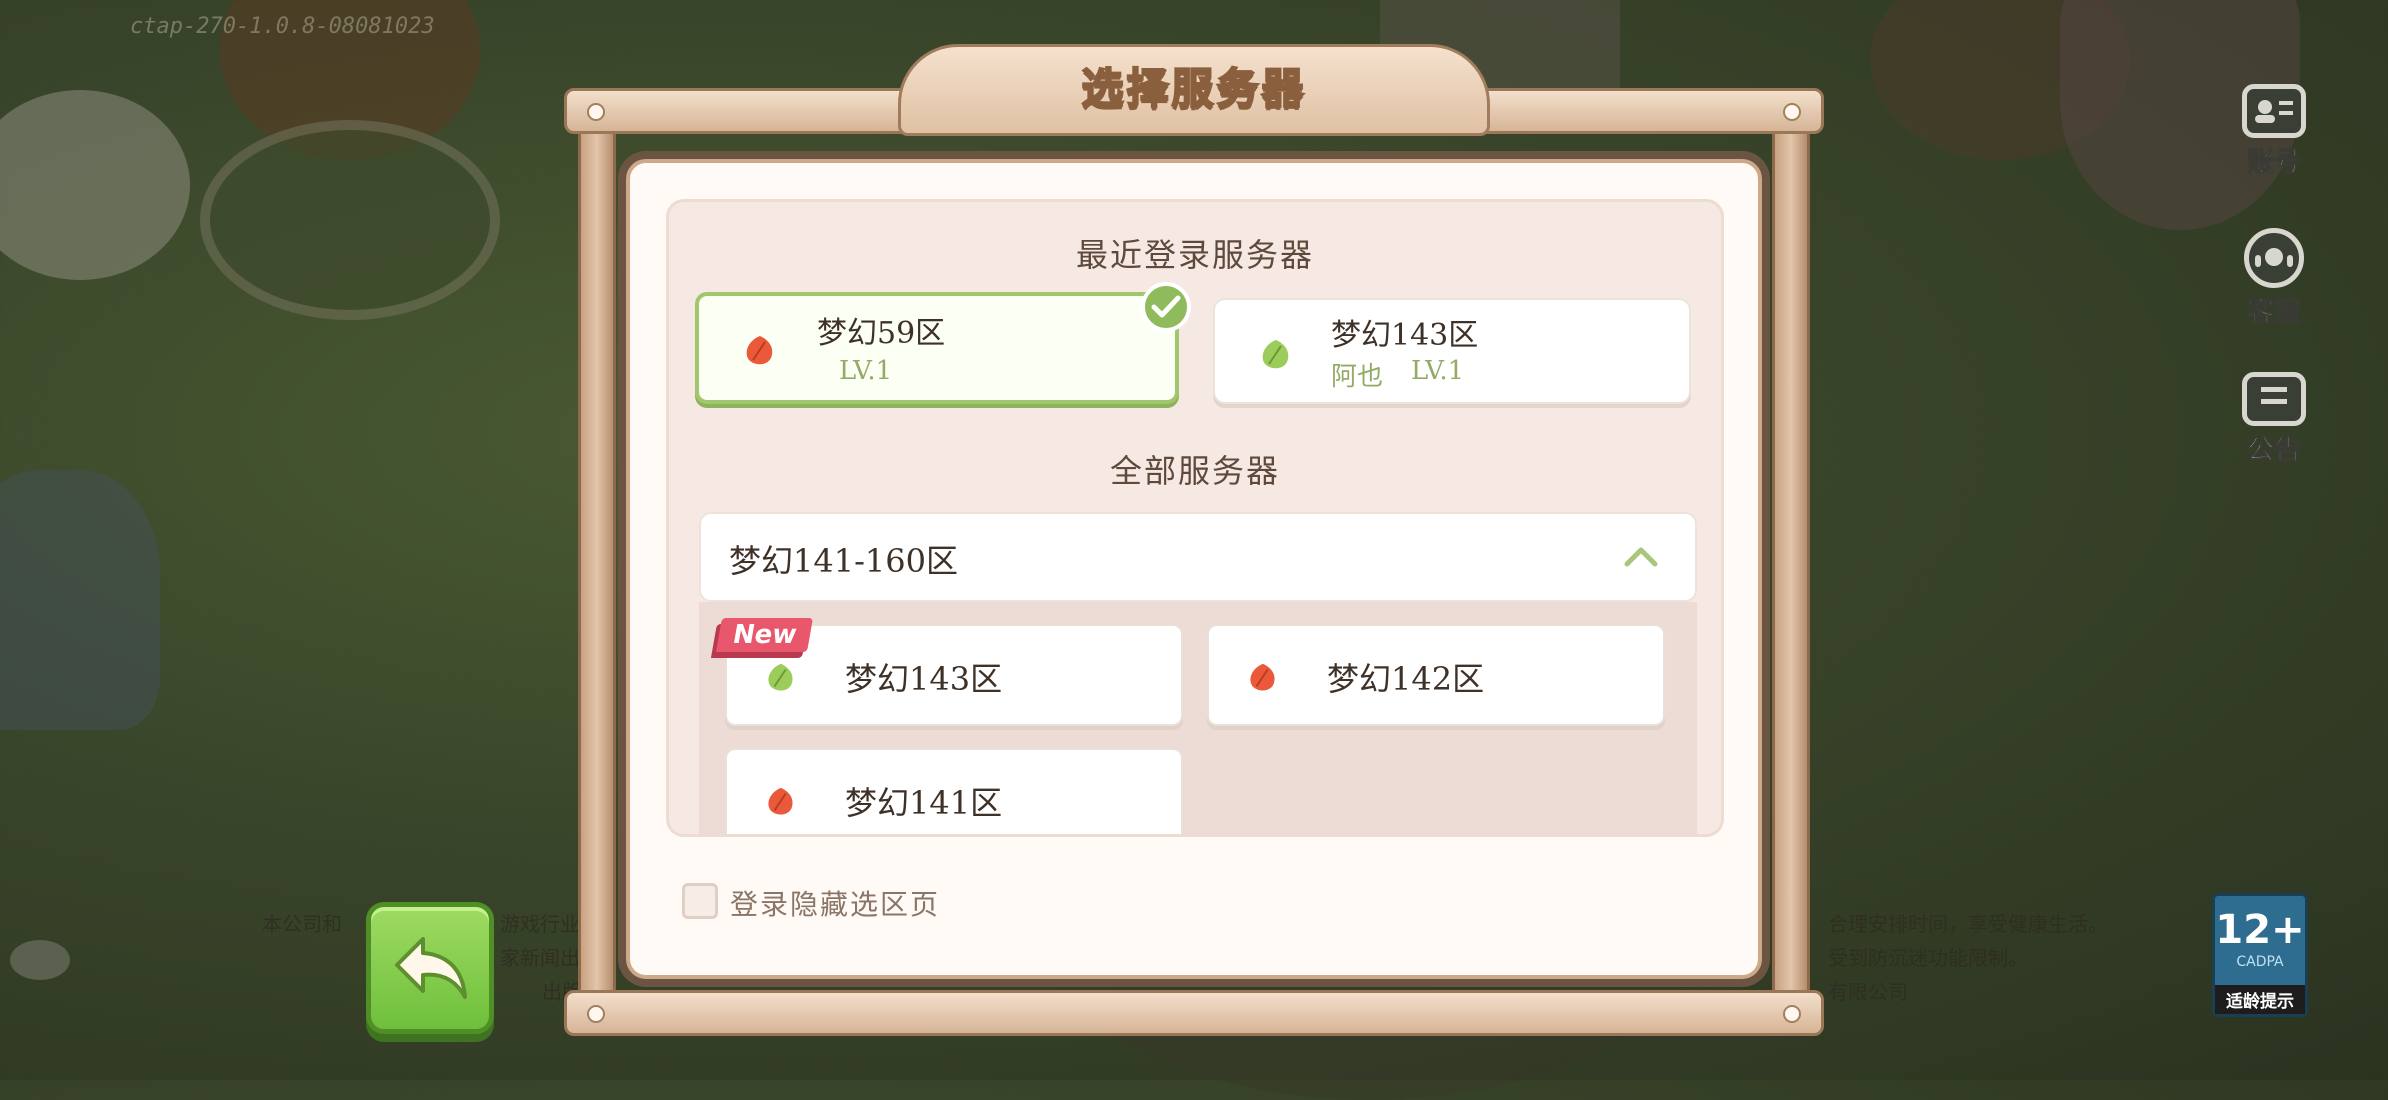 Image resolution: width=2388 pixels, height=1100 pixels. Describe the element at coordinates (1194, 471) in the screenshot. I see `all-servers-title: 全部服务器` at that location.